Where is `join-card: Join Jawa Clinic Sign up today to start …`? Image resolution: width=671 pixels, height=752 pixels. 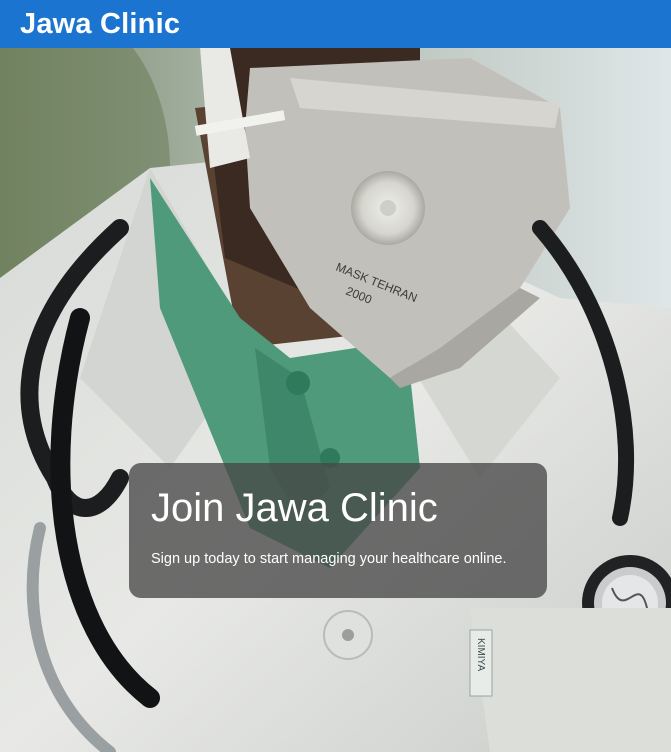 join-card: Join Jawa Clinic Sign up today to start … is located at coordinates (338, 530).